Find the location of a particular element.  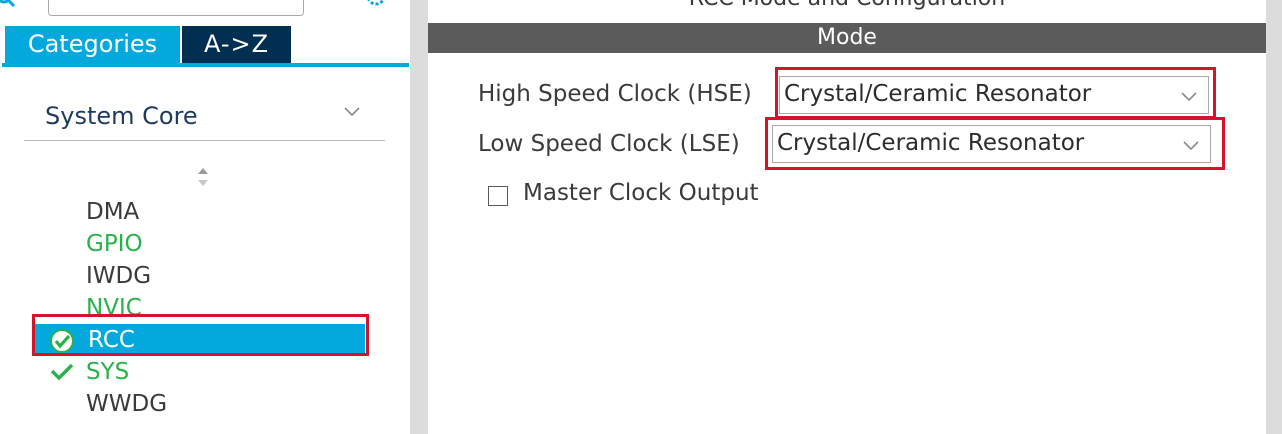

lse-select: Crystal/Ceramic Resonator is located at coordinates (991, 144).